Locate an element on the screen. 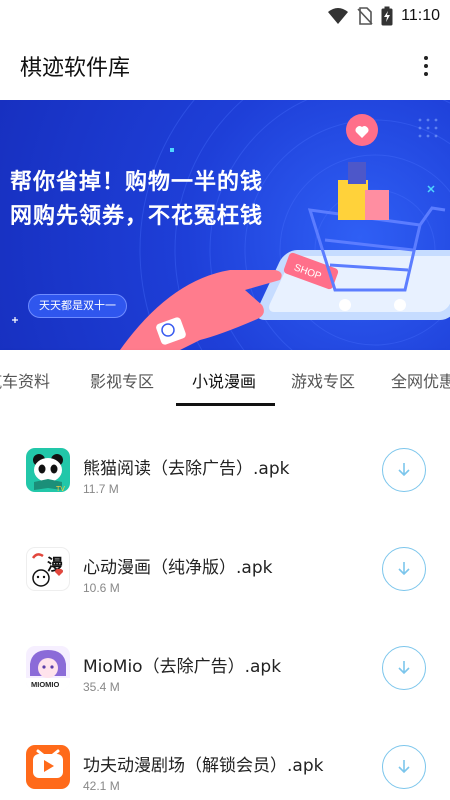  tab-novels-comics: 小说漫画 is located at coordinates (224, 380).